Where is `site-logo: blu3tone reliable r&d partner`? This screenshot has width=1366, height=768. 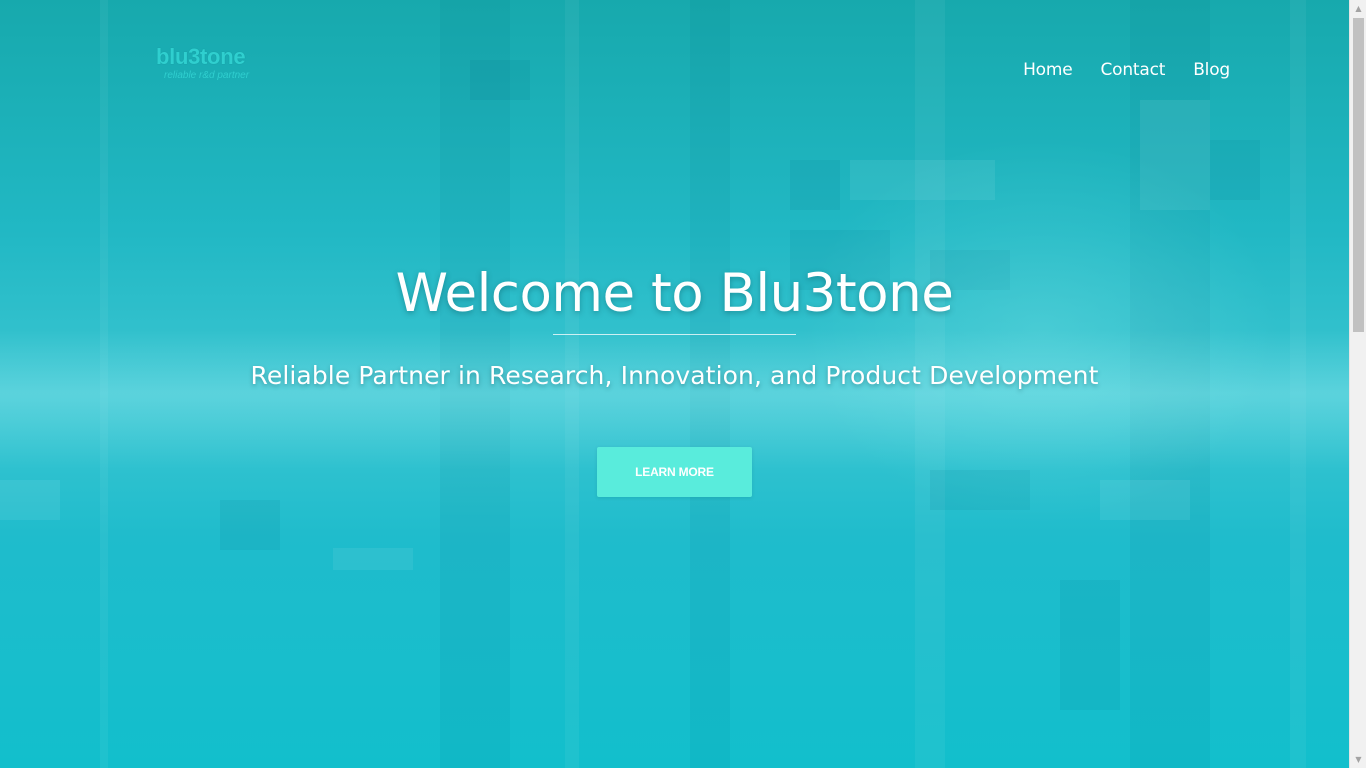
site-logo: blu3tone reliable r&d partner is located at coordinates (211, 65).